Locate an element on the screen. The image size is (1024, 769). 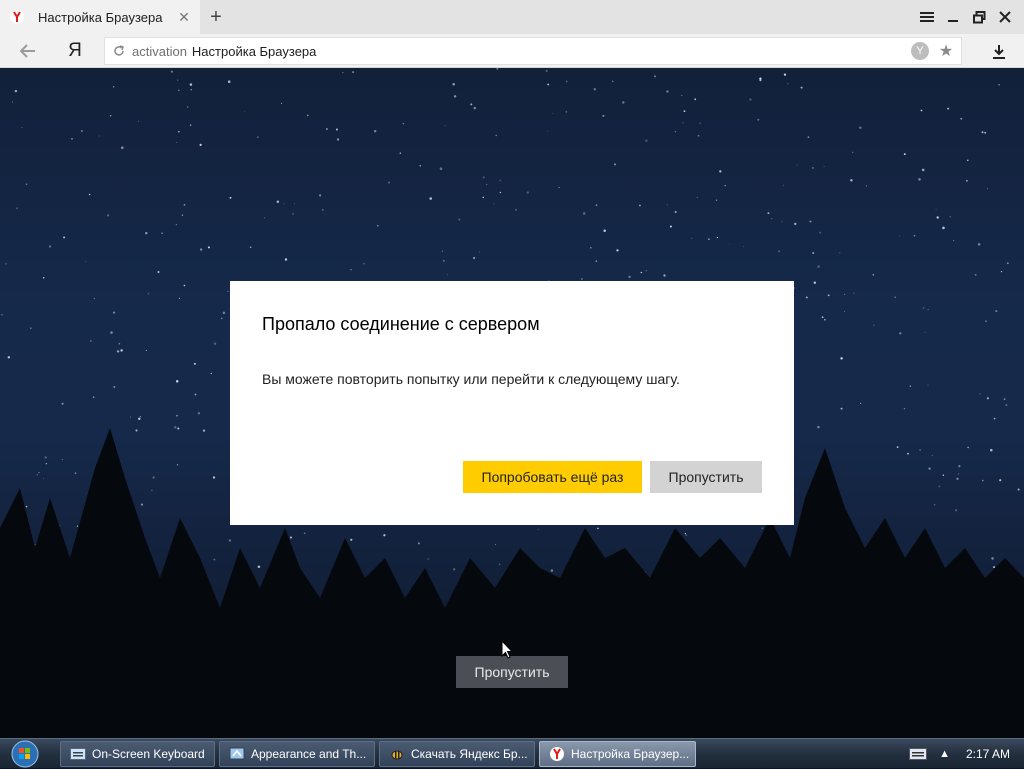
background-skip-button: Пропустить is located at coordinates (512, 672).